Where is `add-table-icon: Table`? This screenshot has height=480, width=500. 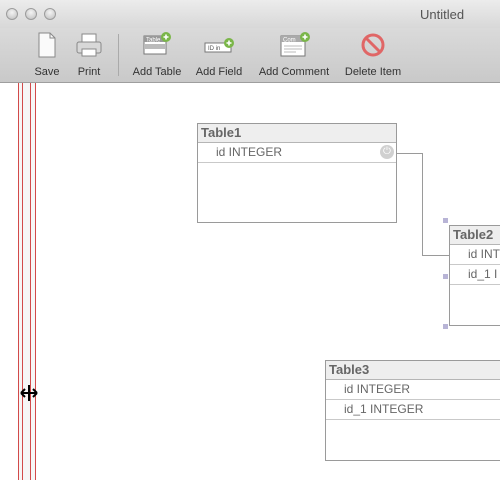
add-table-icon: Table is located at coordinates (157, 43).